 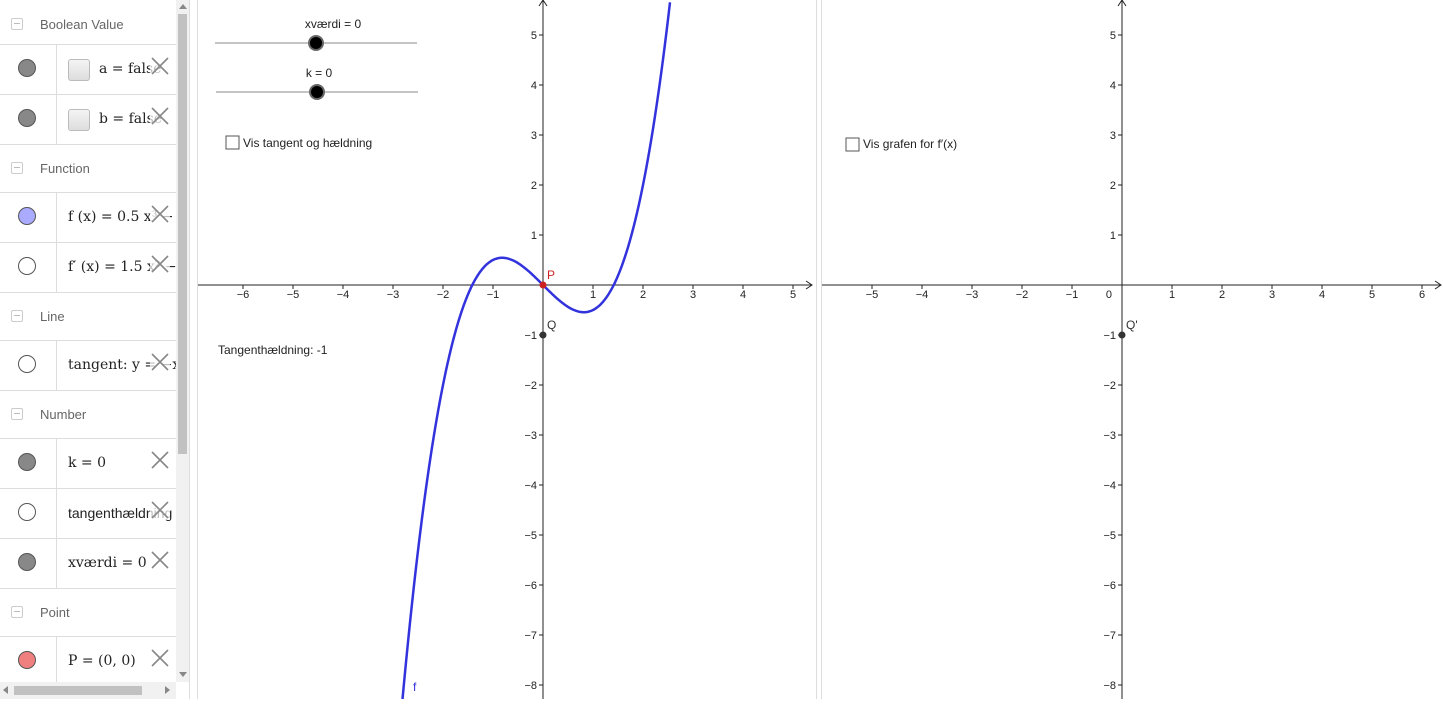 What do you see at coordinates (167, 690) in the screenshot?
I see `scroll-right-arrow-icon` at bounding box center [167, 690].